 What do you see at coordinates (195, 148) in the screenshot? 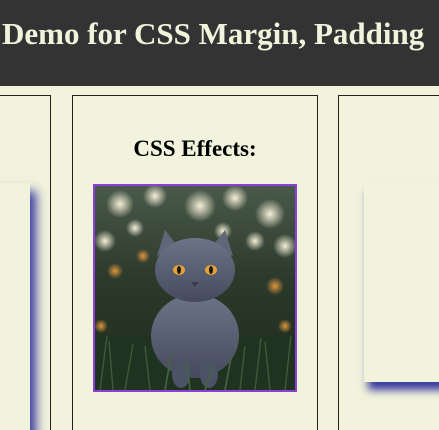
I see `card-heading: CSS Effects:` at bounding box center [195, 148].